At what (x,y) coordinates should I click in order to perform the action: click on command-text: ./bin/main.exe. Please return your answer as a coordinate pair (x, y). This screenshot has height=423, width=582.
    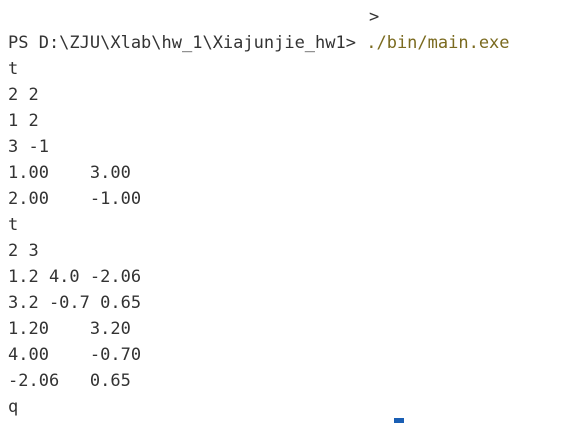
    Looking at the image, I should click on (438, 43).